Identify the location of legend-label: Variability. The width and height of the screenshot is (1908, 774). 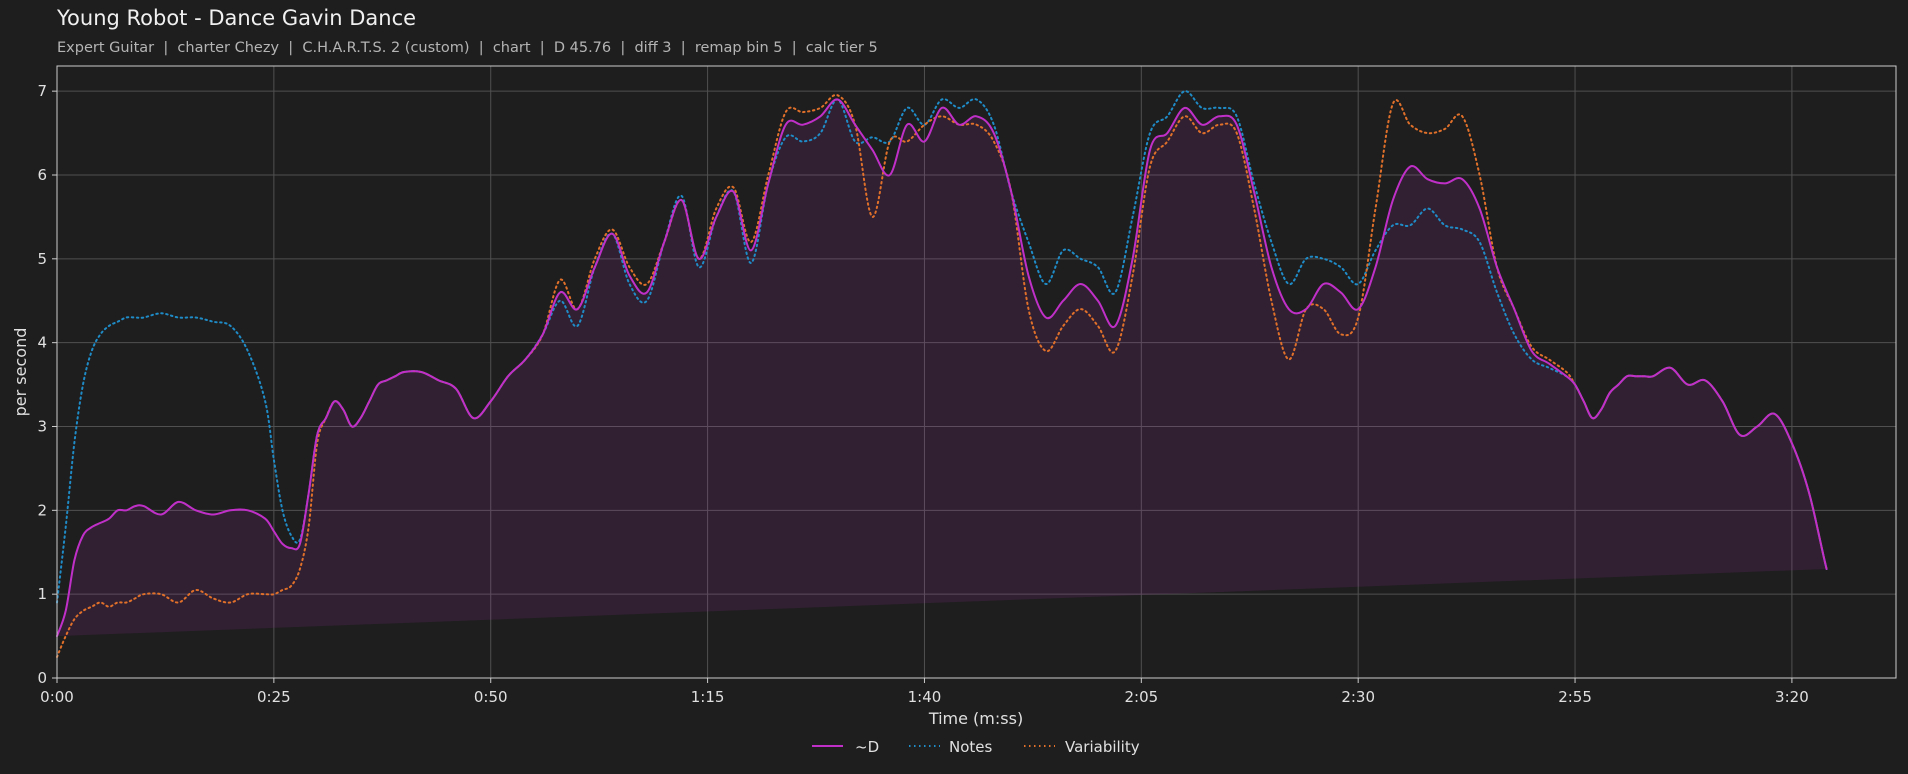
(1102, 747).